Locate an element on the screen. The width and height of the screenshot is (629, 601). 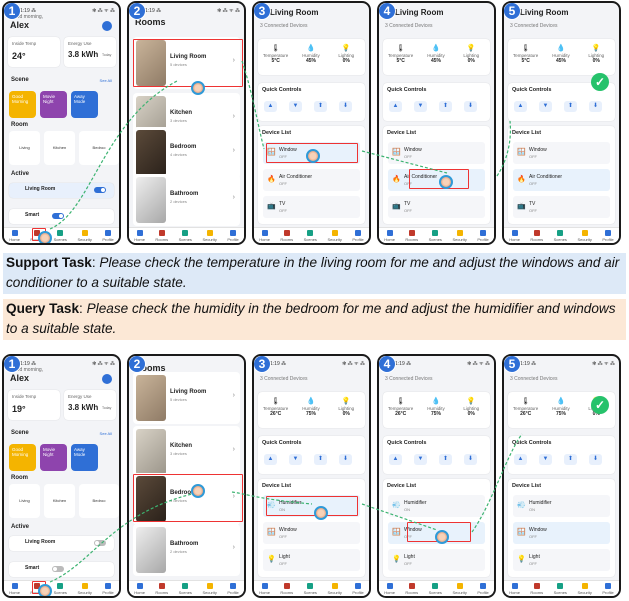
room-card-kitchen: Kitchen is located at coordinates (59, 148).